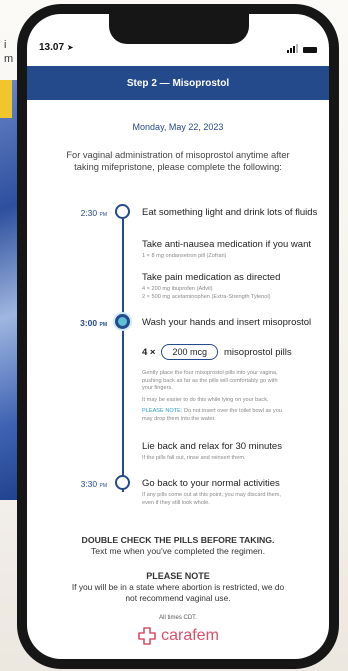 The height and width of the screenshot is (671, 348). I want to click on background-snippet: i m, so click(8, 52).